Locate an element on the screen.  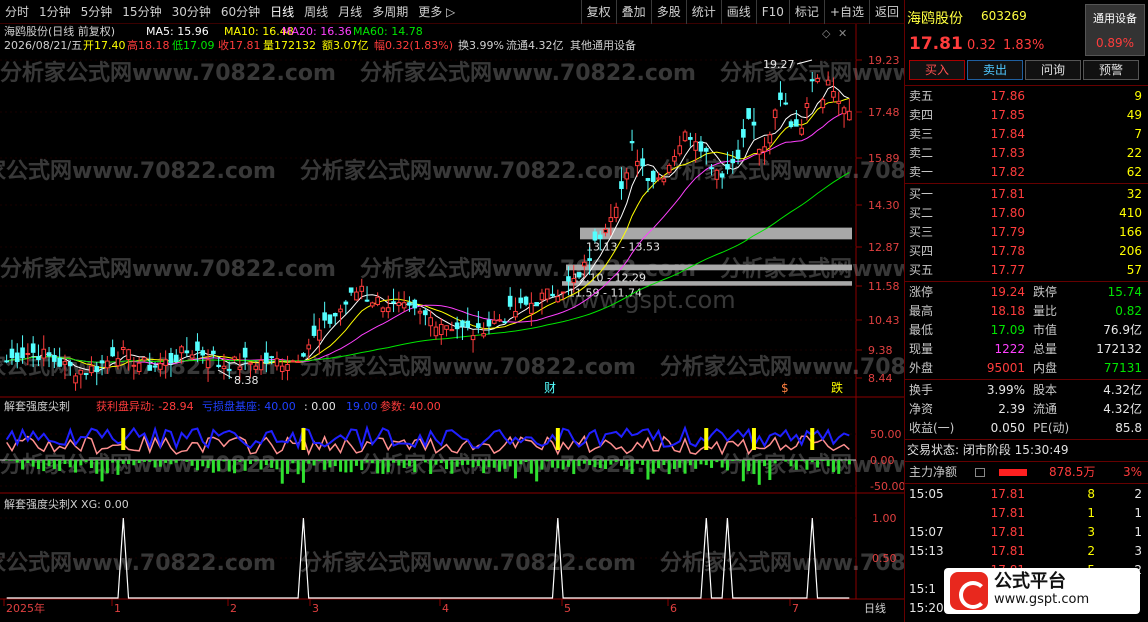
sell-button: 卖出 is located at coordinates (995, 70).